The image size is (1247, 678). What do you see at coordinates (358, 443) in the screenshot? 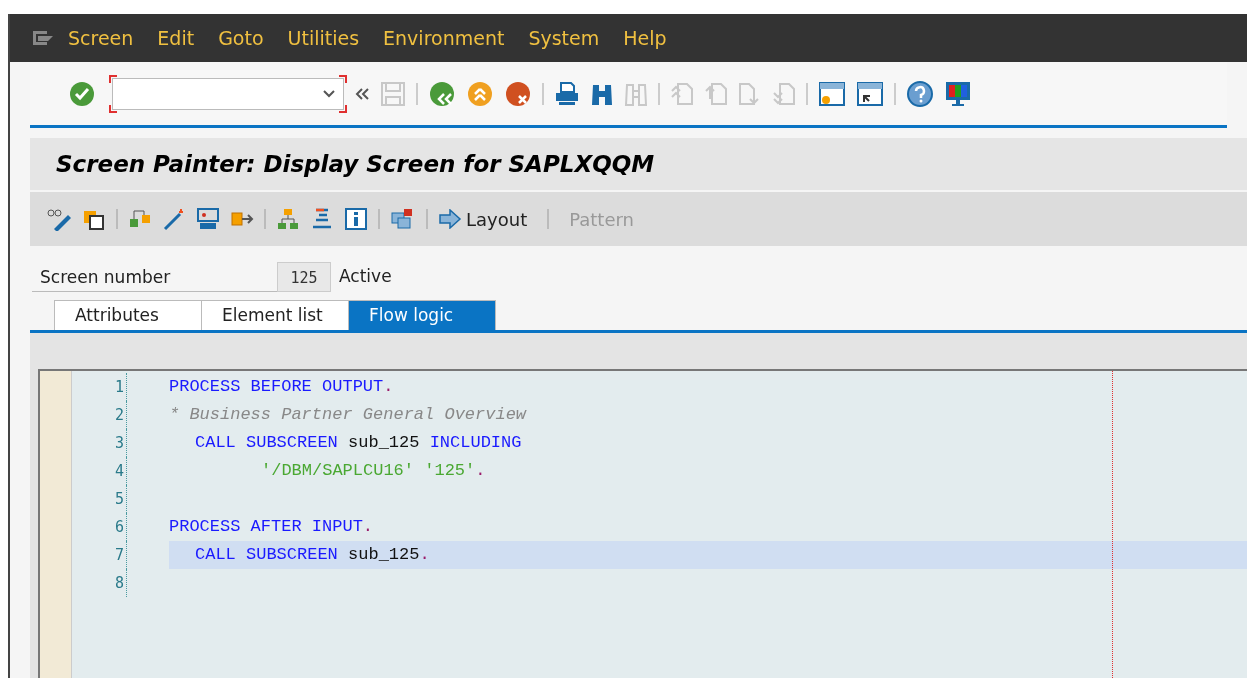
I see `code-line: CALL SUBSCREEN sub_125 INCLUDING` at bounding box center [358, 443].